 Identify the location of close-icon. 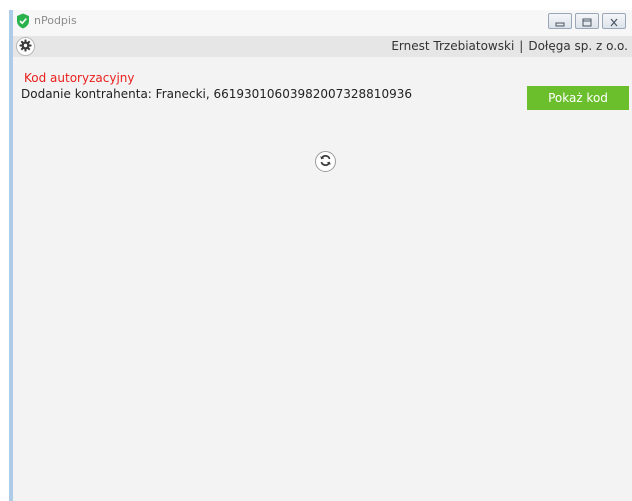
(614, 21).